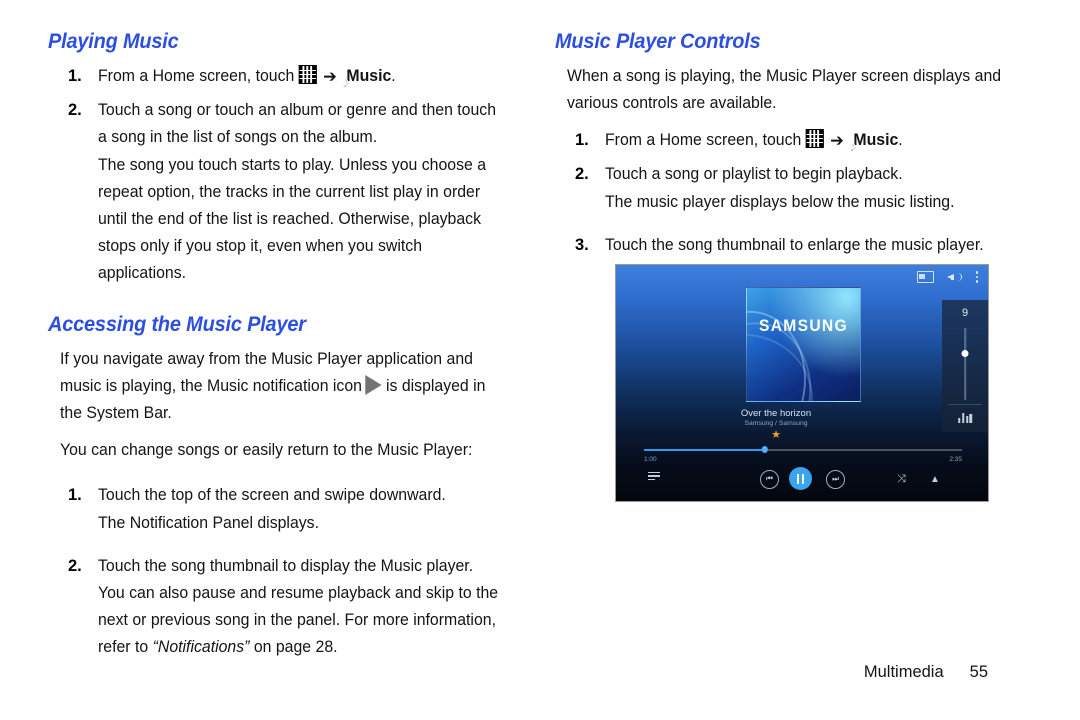 This screenshot has height=720, width=1080. What do you see at coordinates (776, 435) in the screenshot?
I see `favorite-star-icon: ★` at bounding box center [776, 435].